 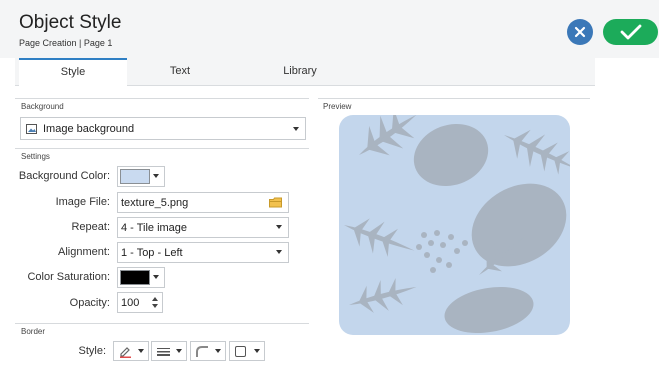 What do you see at coordinates (247, 351) in the screenshot?
I see `border-shape-button` at bounding box center [247, 351].